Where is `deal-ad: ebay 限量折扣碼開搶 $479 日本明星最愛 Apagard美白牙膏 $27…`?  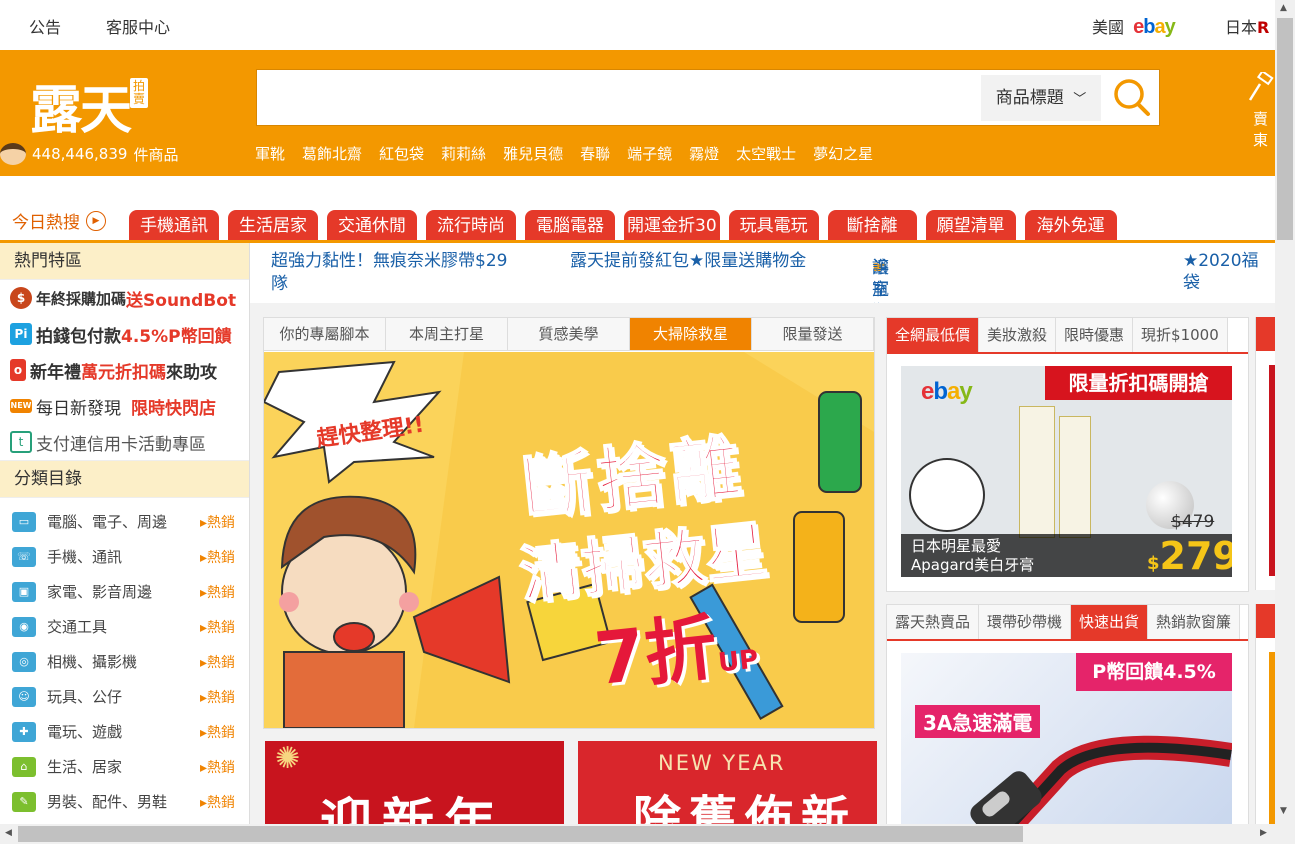
deal-ad: ebay 限量折扣碼開搶 $479 日本明星最愛 Apagard美白牙膏 $27… is located at coordinates (1066, 471).